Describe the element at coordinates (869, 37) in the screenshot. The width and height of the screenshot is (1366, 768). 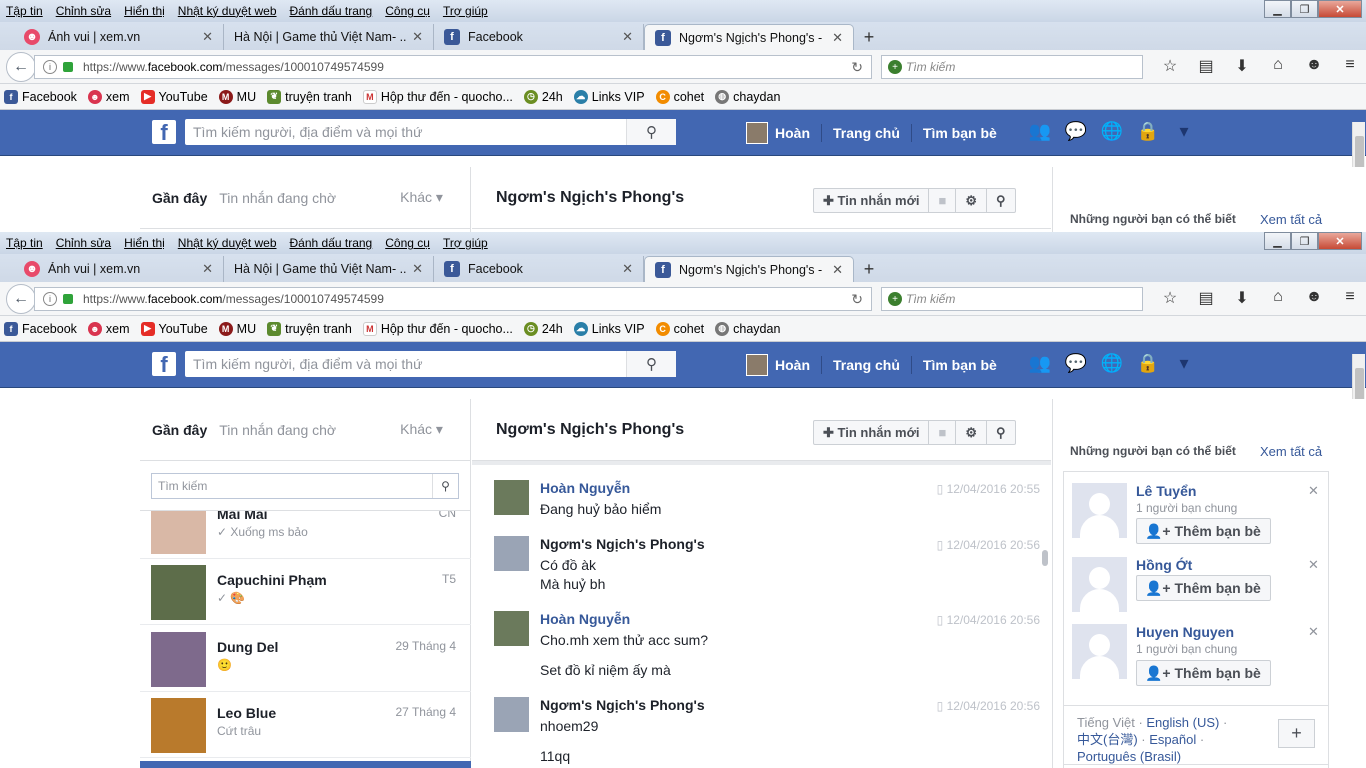
I see `new-tab-button: +` at that location.